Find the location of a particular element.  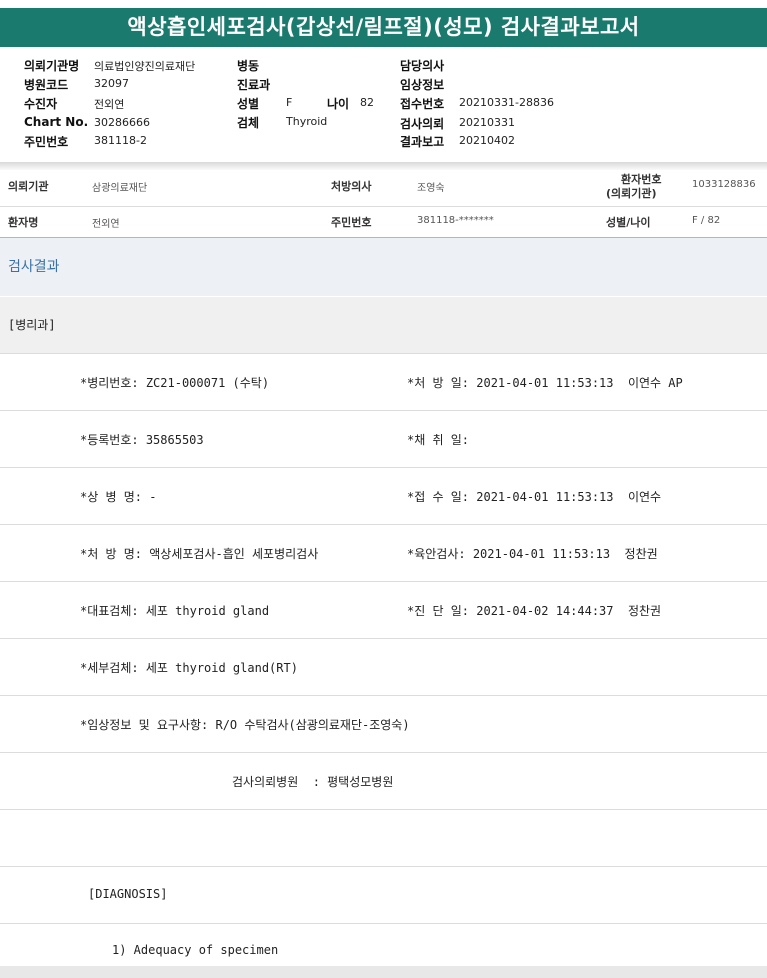

report-field-main-specimen: *대표검체: 세포 thyroid gland is located at coordinates (175, 611).